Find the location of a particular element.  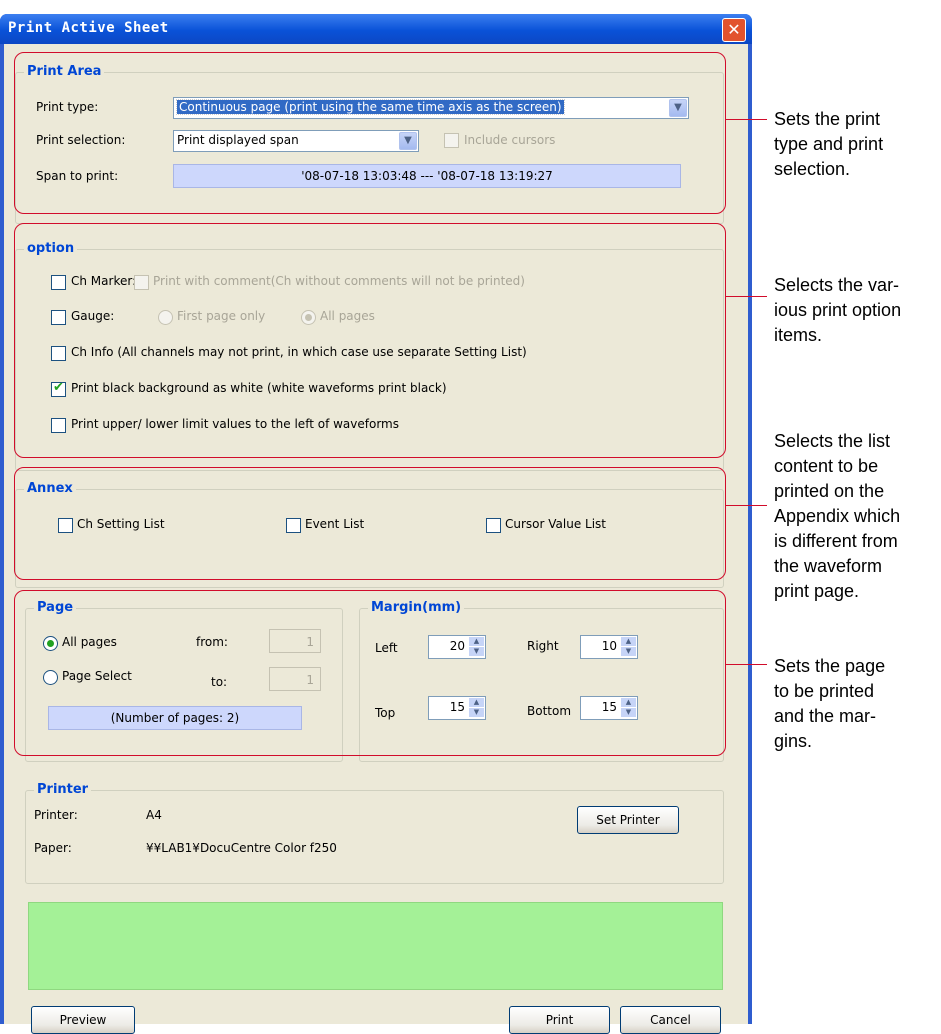

annotation-line: type and print is located at coordinates (829, 144).